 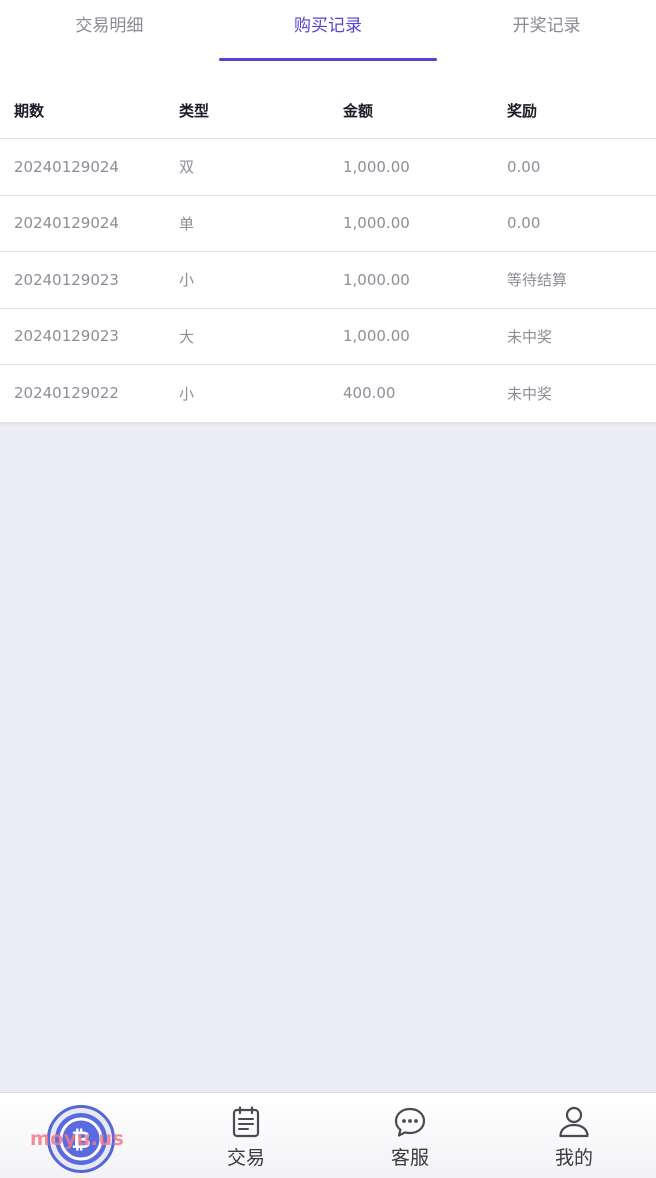 What do you see at coordinates (328, 100) in the screenshot?
I see `table-header: 期数 类型 金额 奖励` at bounding box center [328, 100].